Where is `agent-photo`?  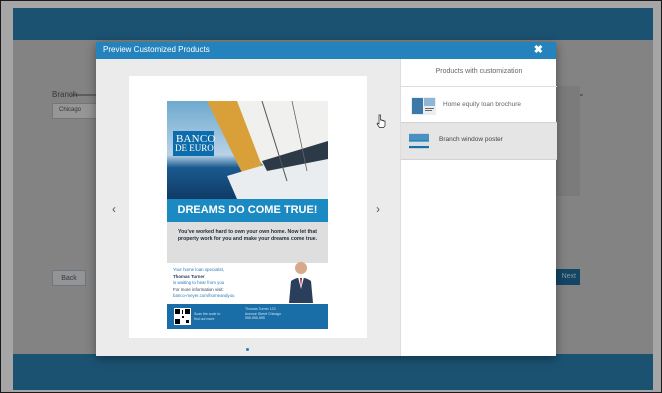
agent-photo is located at coordinates (301, 282).